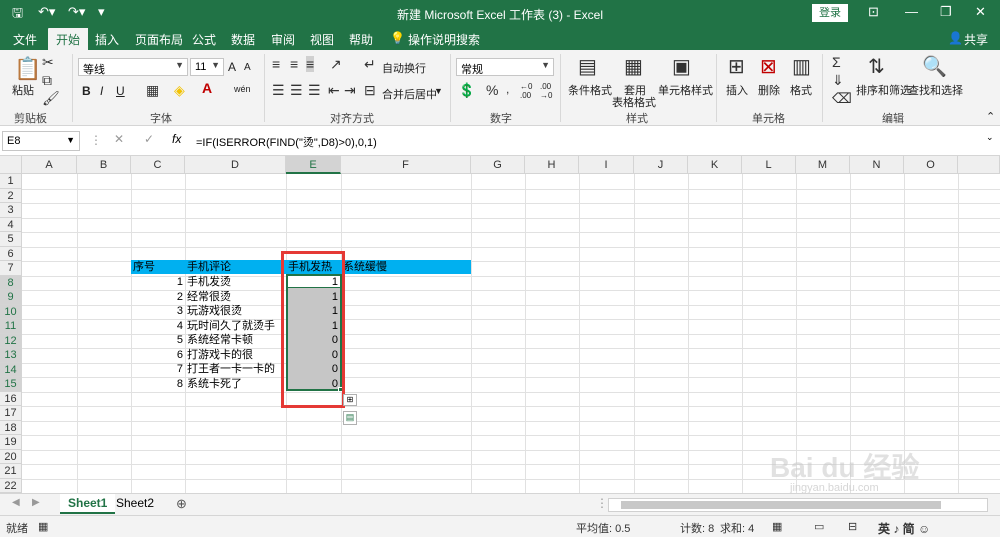 Image resolution: width=1000 pixels, height=537 pixels. Describe the element at coordinates (49, 165) in the screenshot. I see `column-header: A` at that location.